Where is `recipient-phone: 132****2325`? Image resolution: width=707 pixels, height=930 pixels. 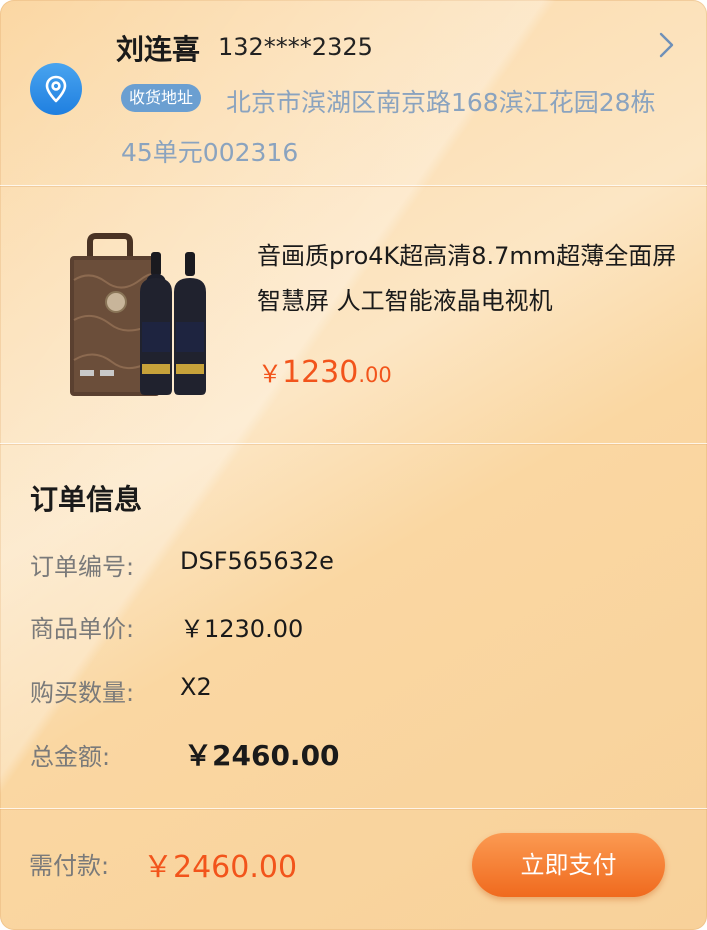 recipient-phone: 132****2325 is located at coordinates (295, 47).